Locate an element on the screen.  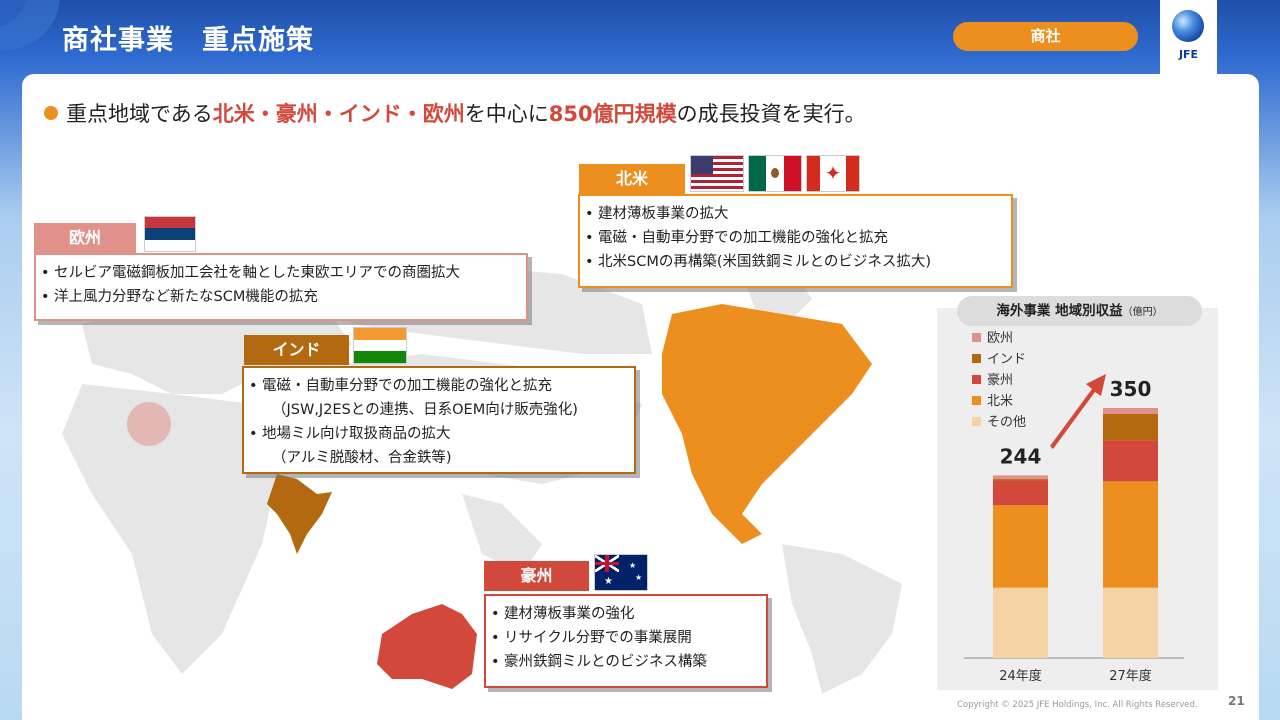
au-item-2: リサイクル分野での事業展開 is located at coordinates (626, 638).